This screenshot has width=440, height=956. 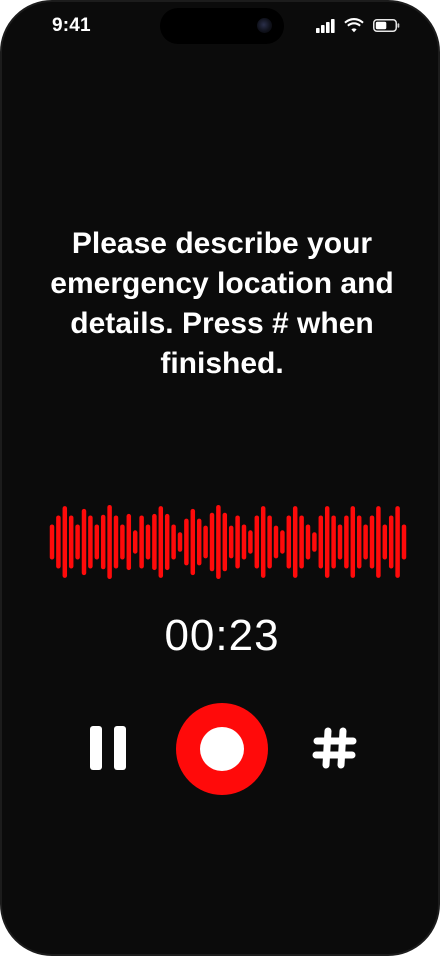 What do you see at coordinates (386, 25) in the screenshot?
I see `battery-icon` at bounding box center [386, 25].